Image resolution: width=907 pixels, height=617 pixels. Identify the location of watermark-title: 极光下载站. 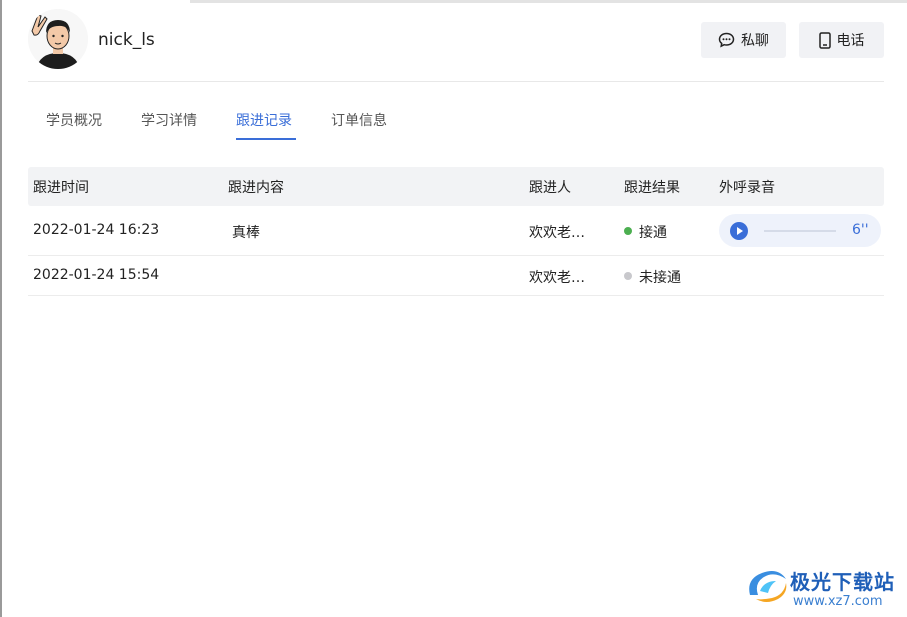
(842, 582).